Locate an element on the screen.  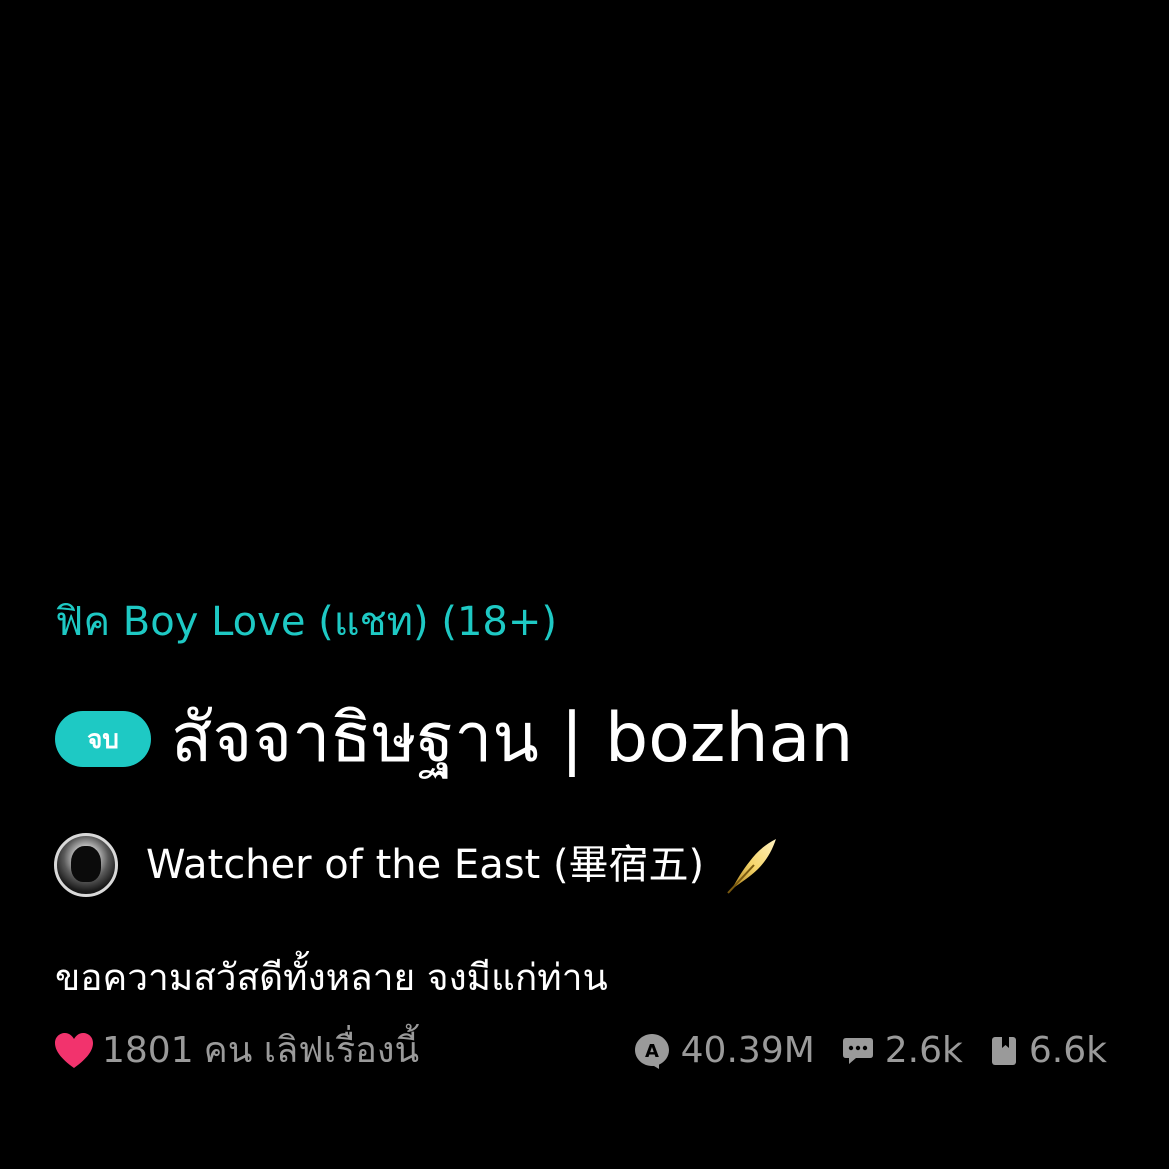
feather-icon is located at coordinates (752, 866).